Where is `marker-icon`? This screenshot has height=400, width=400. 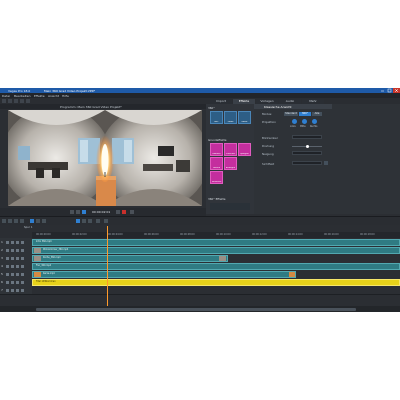 marker-icon is located at coordinates (38, 221).